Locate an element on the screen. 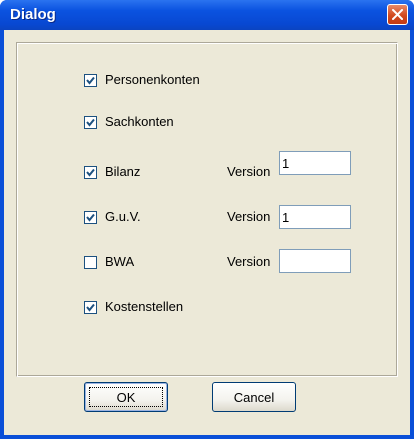  kostenstellen-checkbox is located at coordinates (90, 307).